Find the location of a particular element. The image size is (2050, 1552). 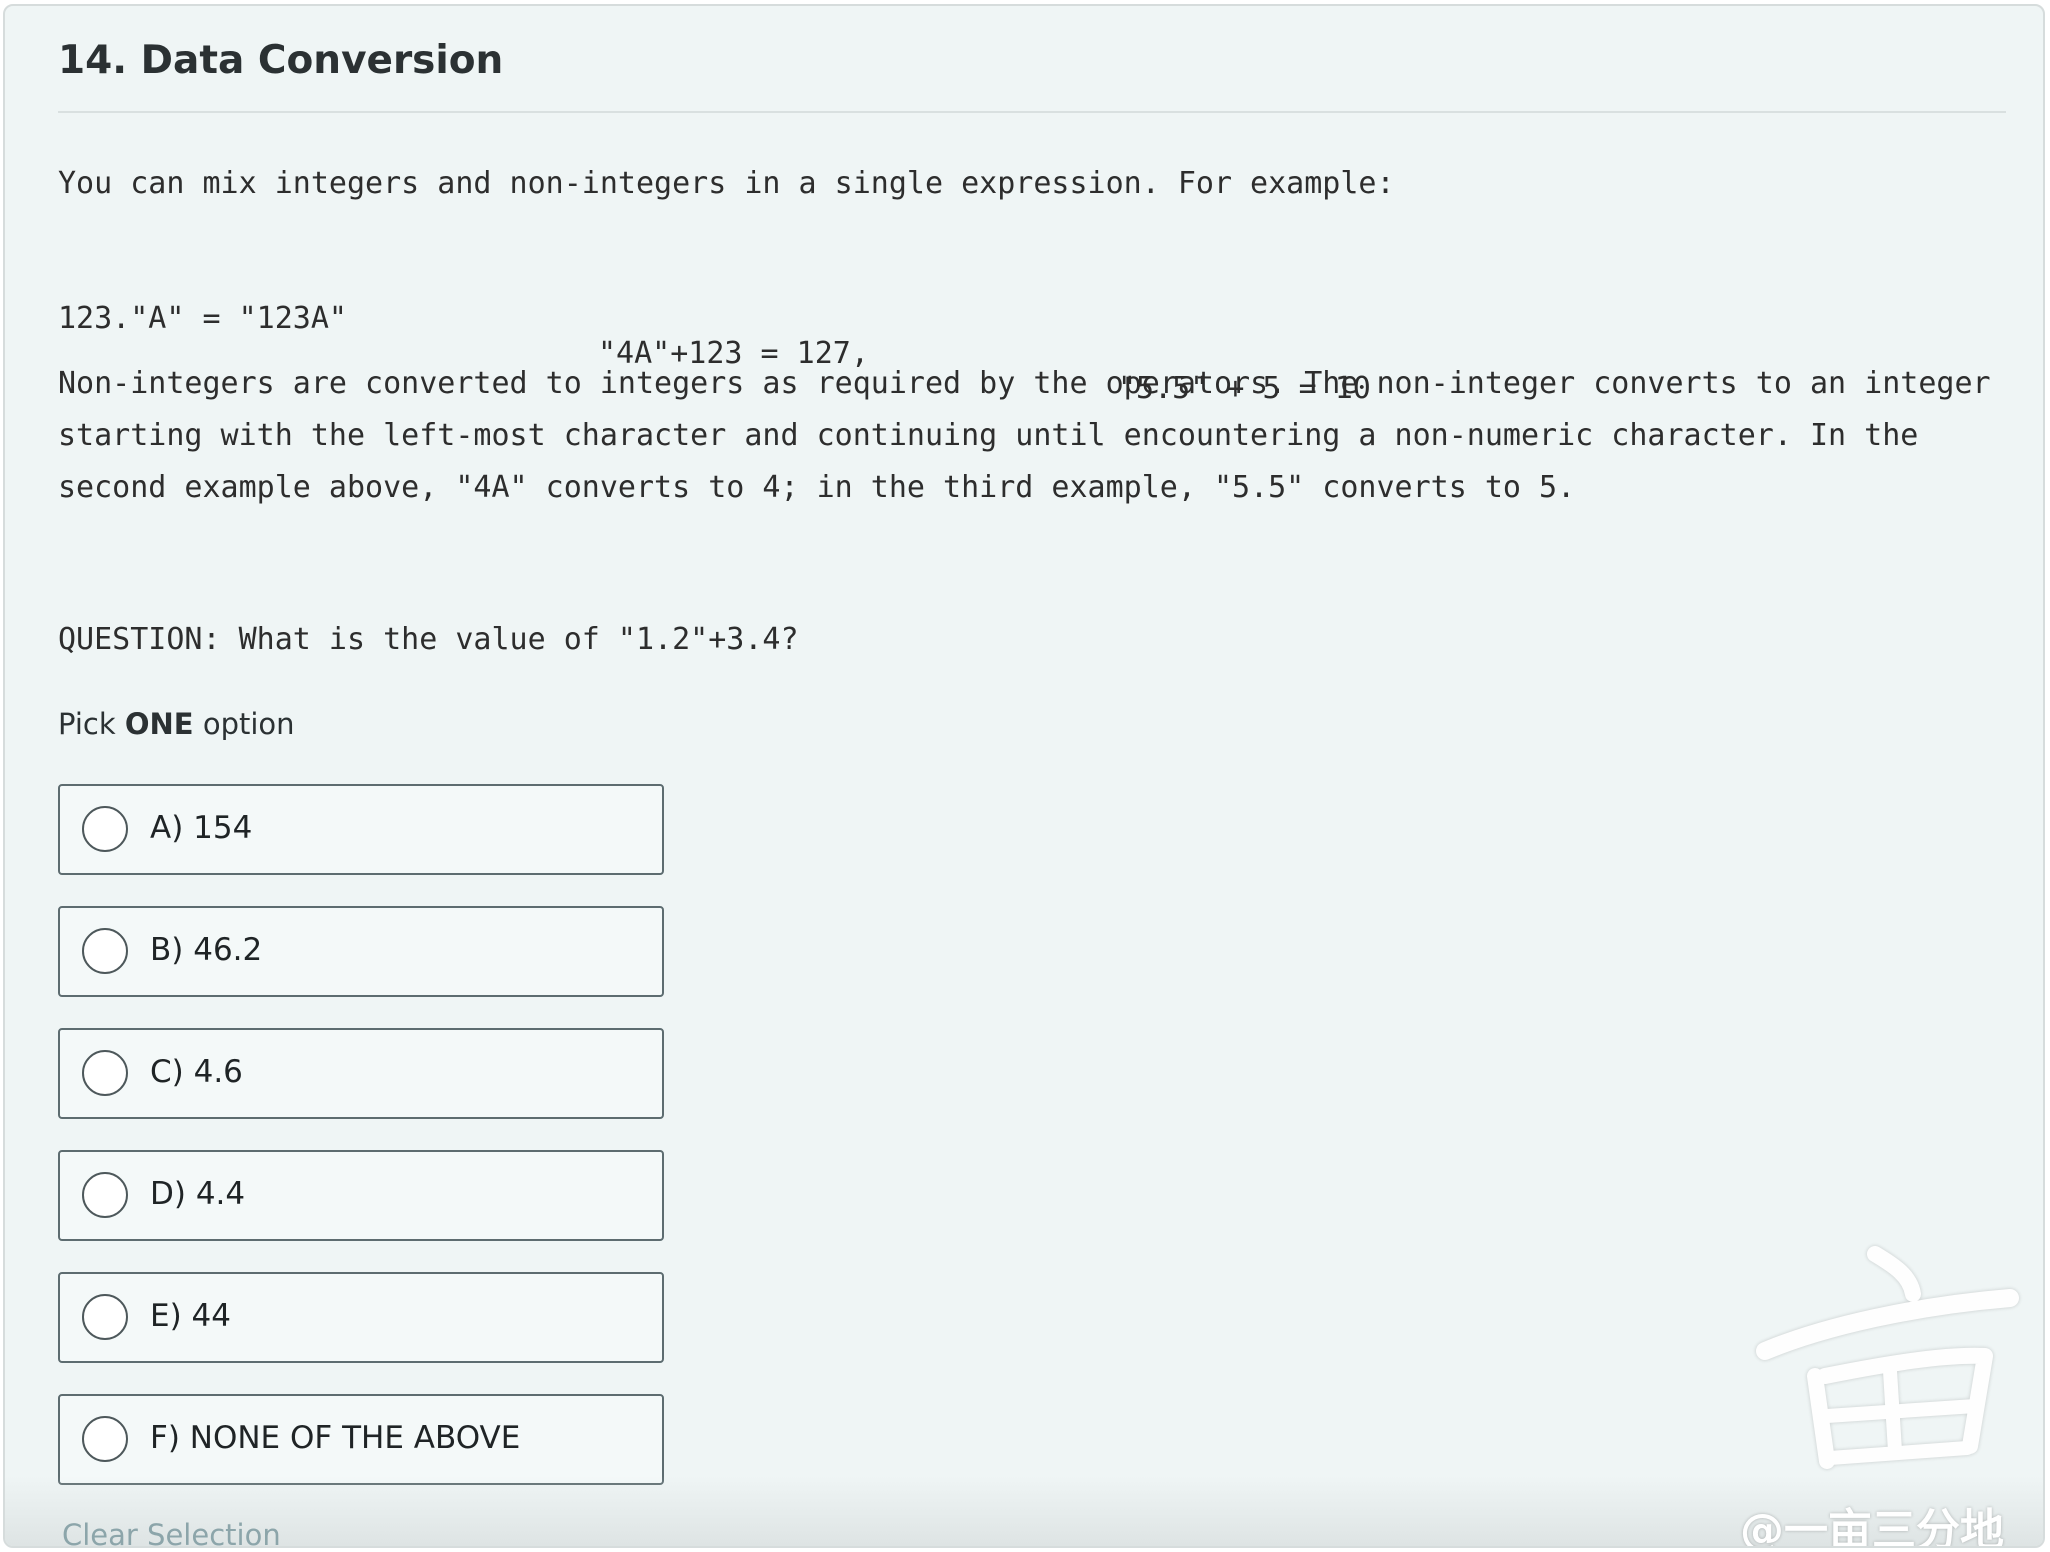

watermark-logo-icon is located at coordinates (1887, 1357).